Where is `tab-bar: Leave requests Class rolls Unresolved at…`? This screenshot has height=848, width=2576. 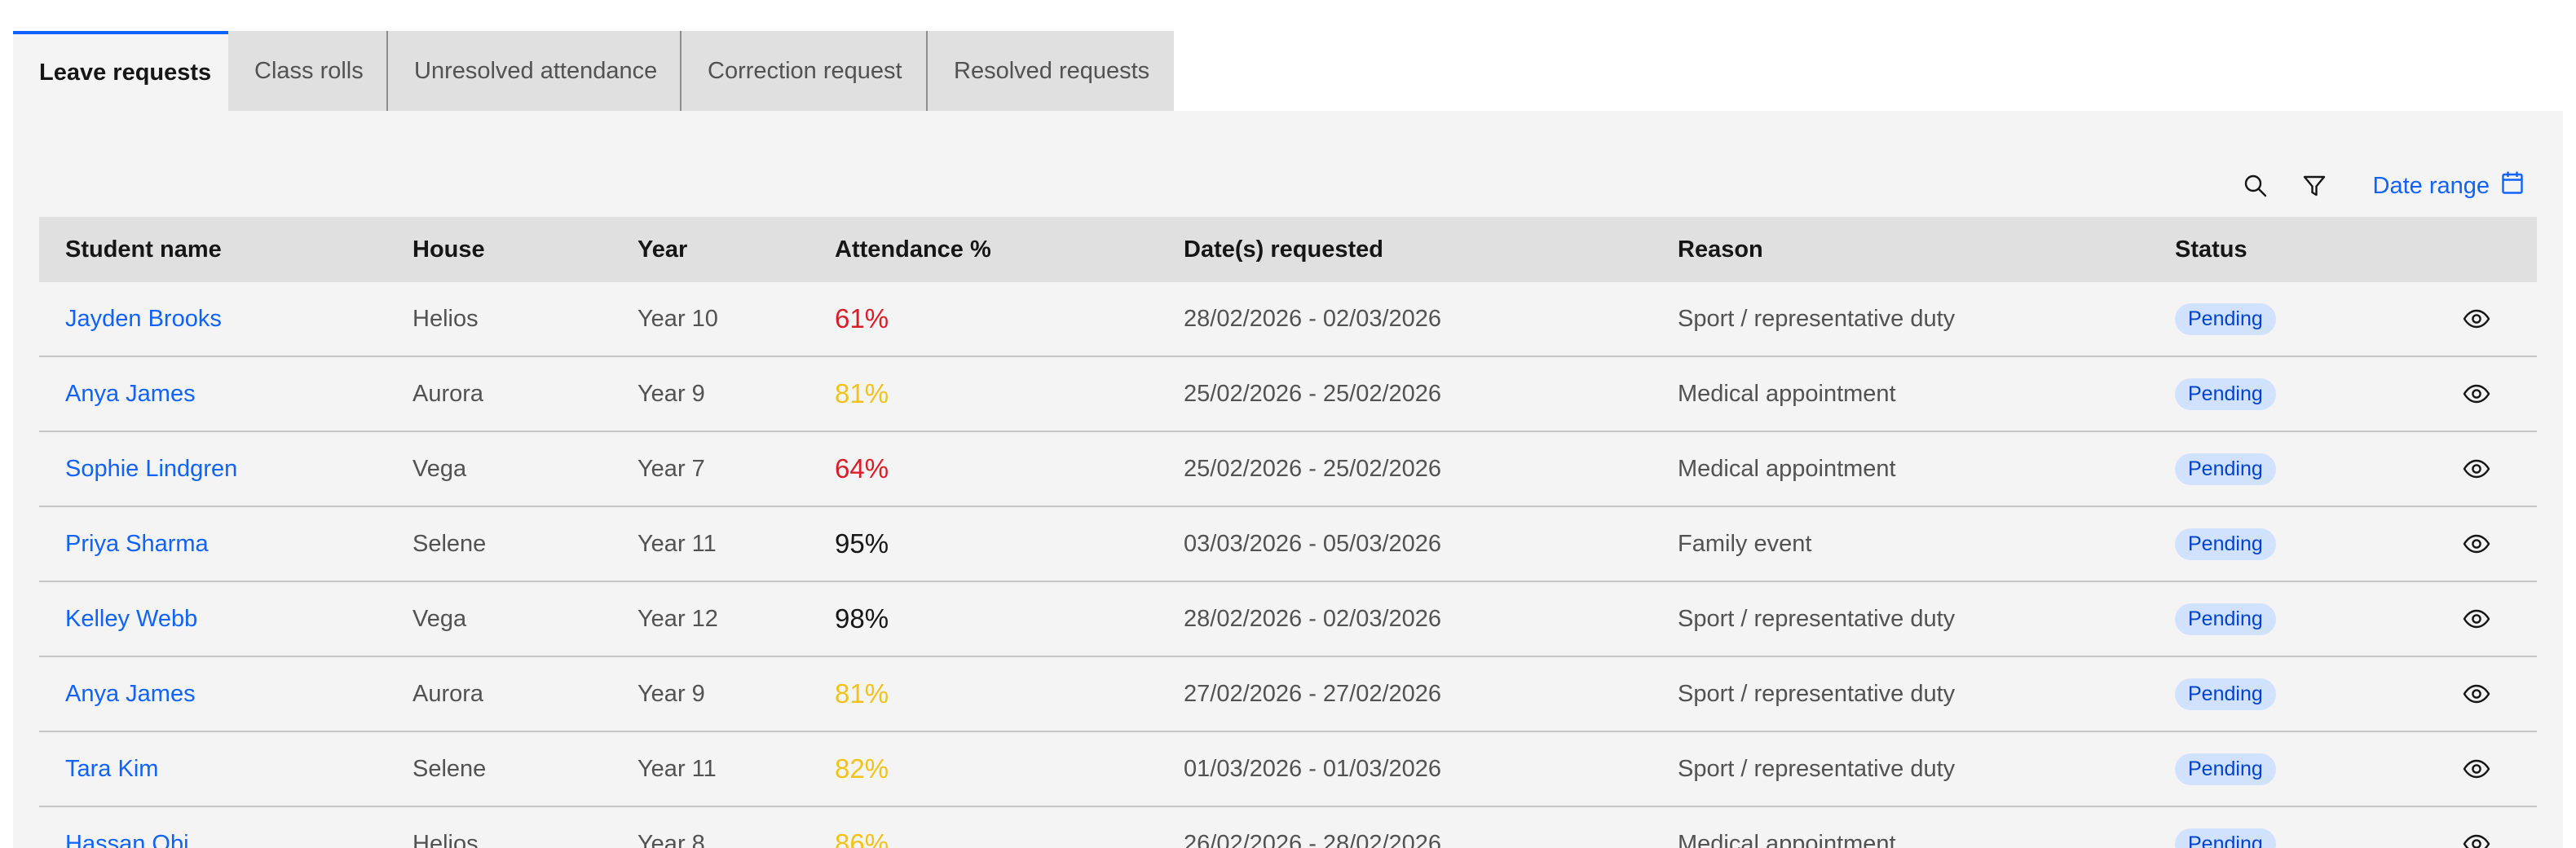
tab-bar: Leave requests Class rolls Unresolved at… is located at coordinates (593, 71).